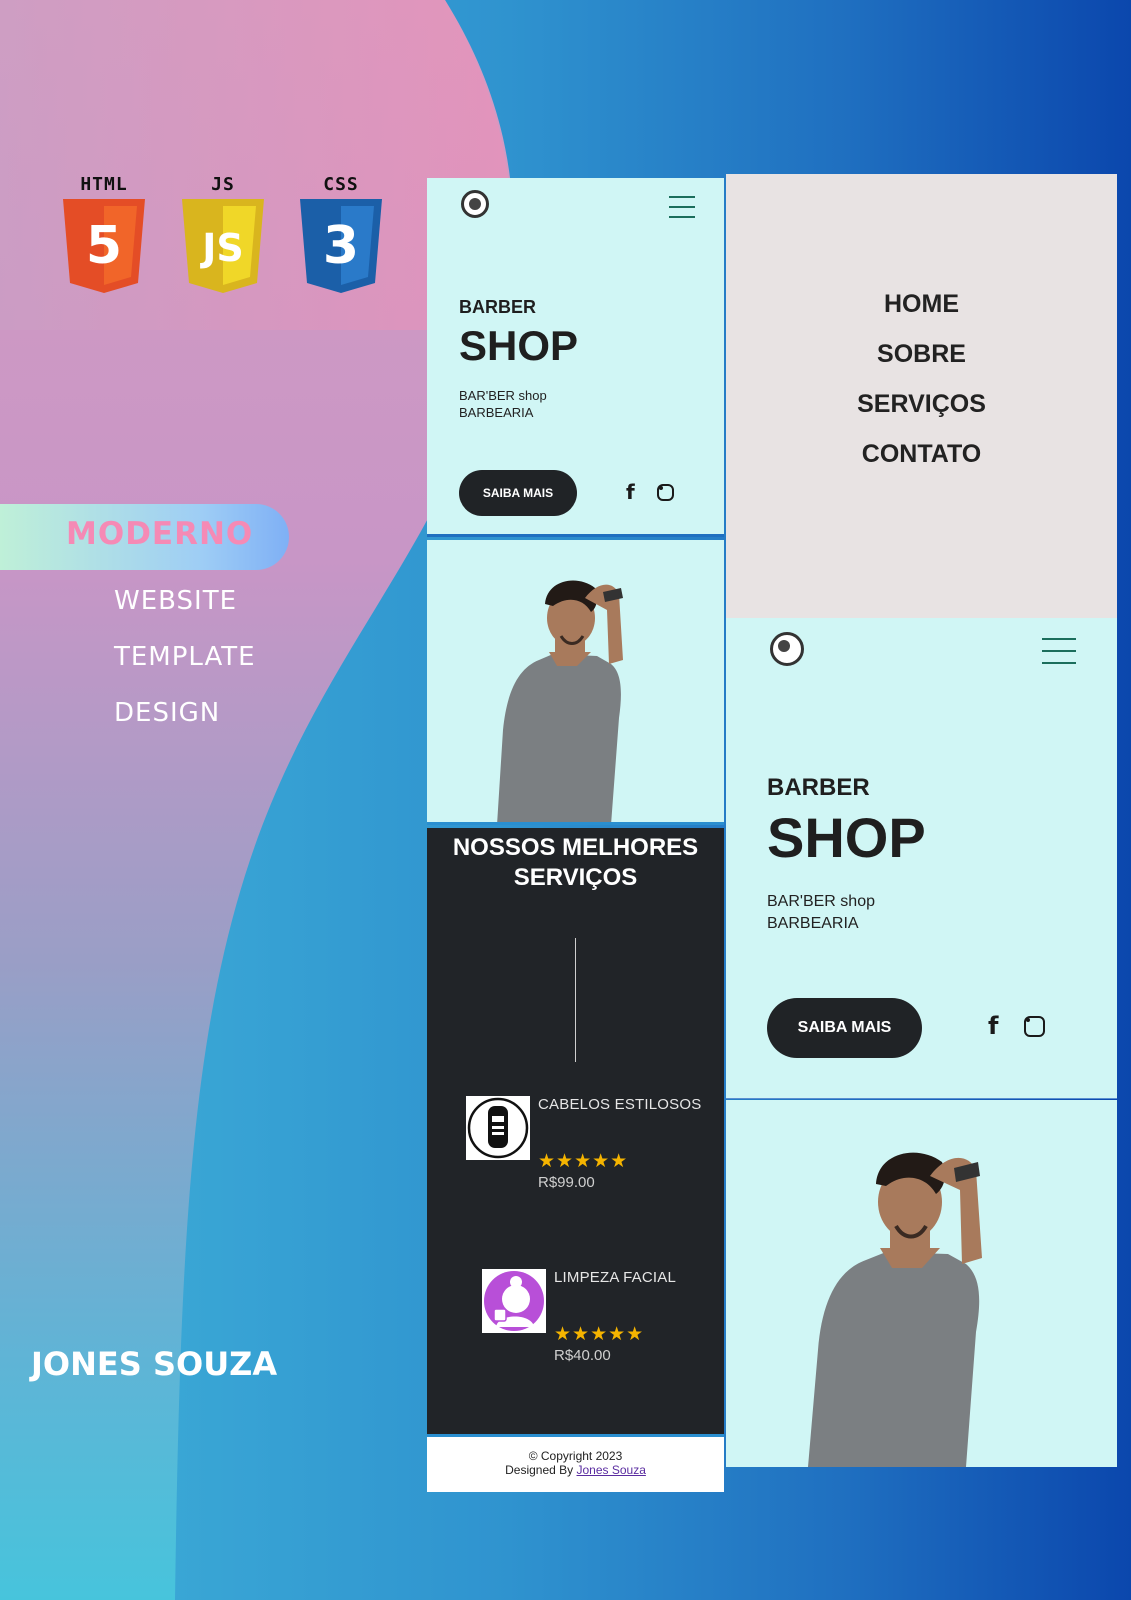 The height and width of the screenshot is (1600, 1131). What do you see at coordinates (575, 1000) in the screenshot?
I see `services-divider` at bounding box center [575, 1000].